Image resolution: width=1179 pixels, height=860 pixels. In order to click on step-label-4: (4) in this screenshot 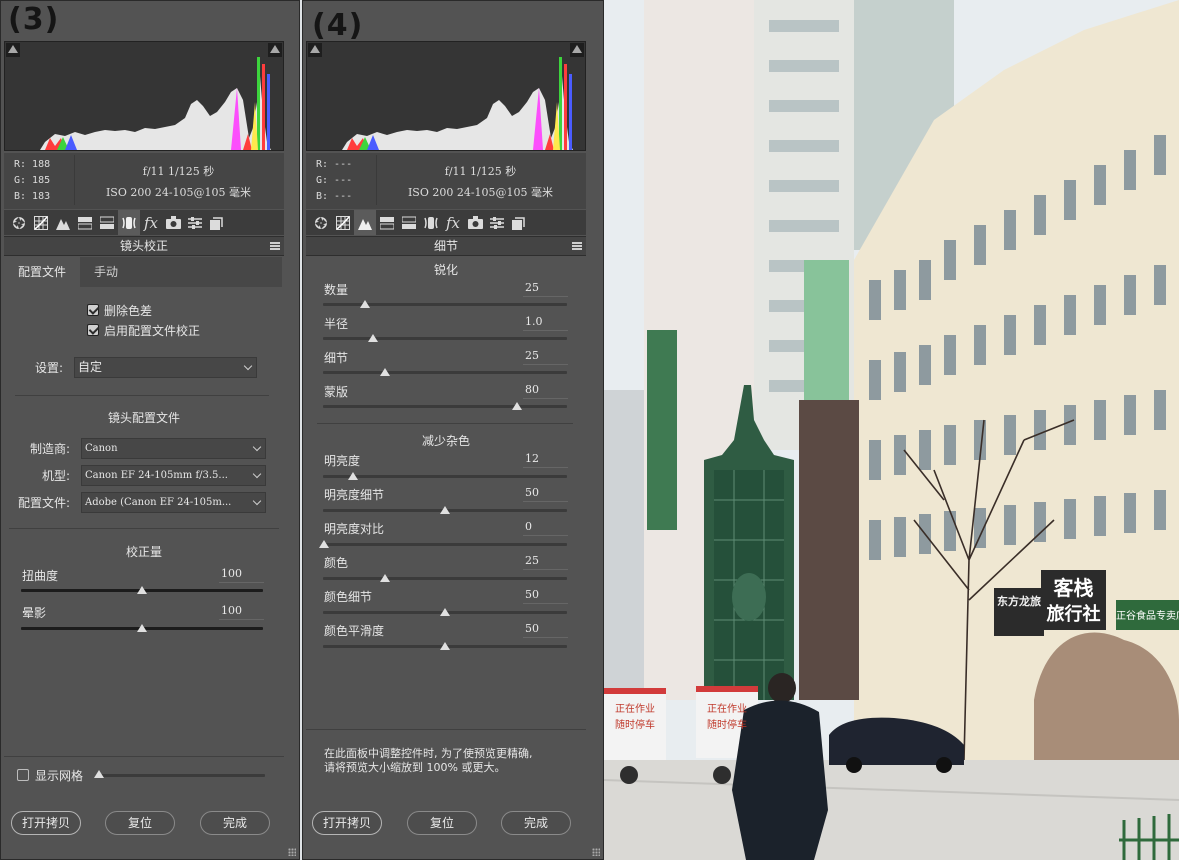, I will do `click(338, 25)`.